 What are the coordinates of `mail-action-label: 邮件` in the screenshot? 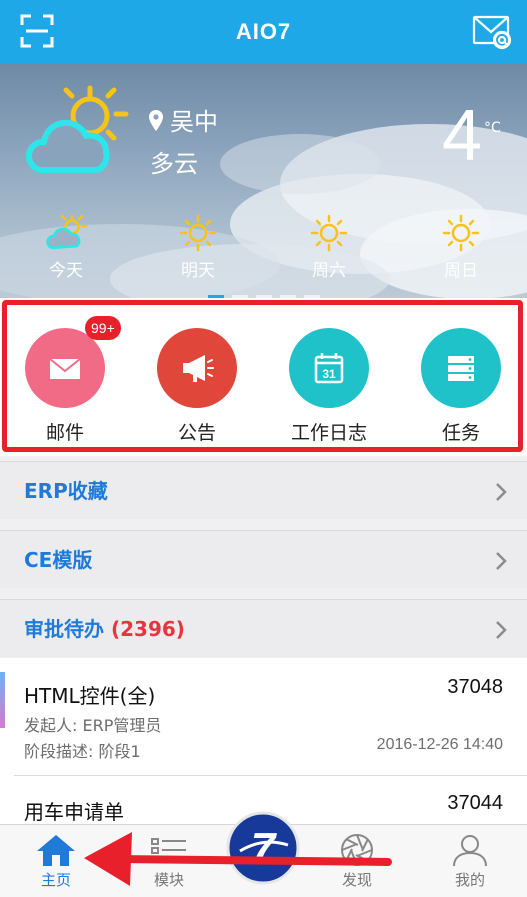 It's located at (64, 433).